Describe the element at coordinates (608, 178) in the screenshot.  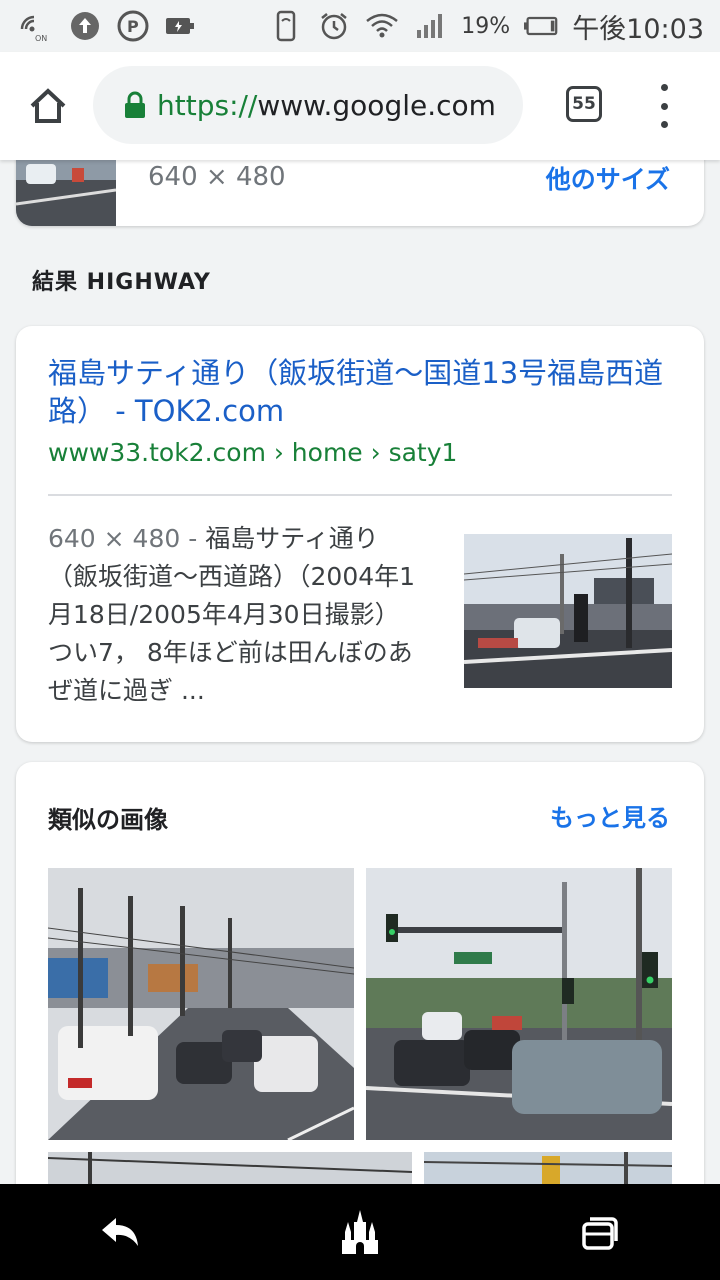
I see `more-sizes-link: 他のサイズ` at that location.